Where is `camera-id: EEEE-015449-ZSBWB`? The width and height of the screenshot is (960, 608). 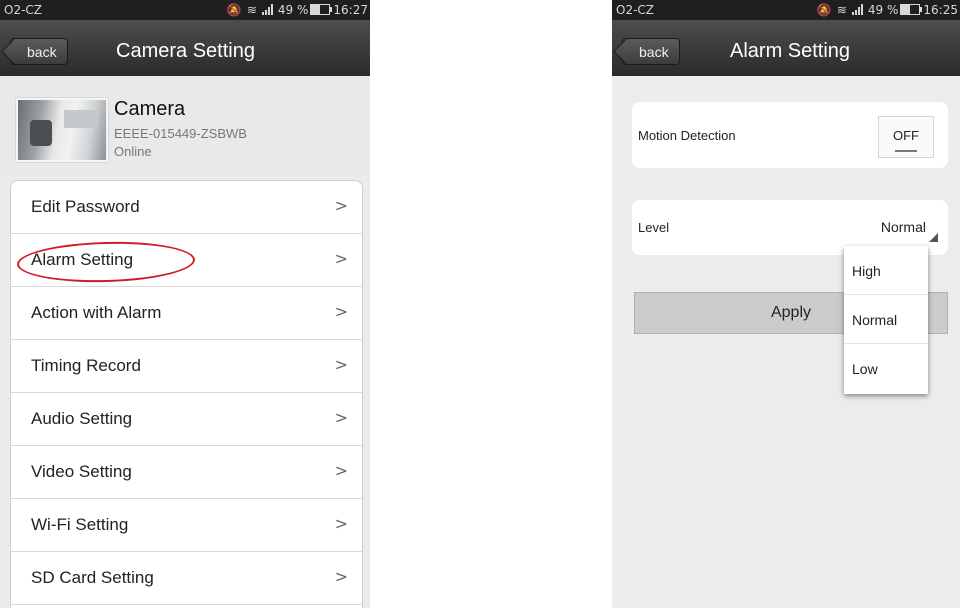 camera-id: EEEE-015449-ZSBWB is located at coordinates (180, 133).